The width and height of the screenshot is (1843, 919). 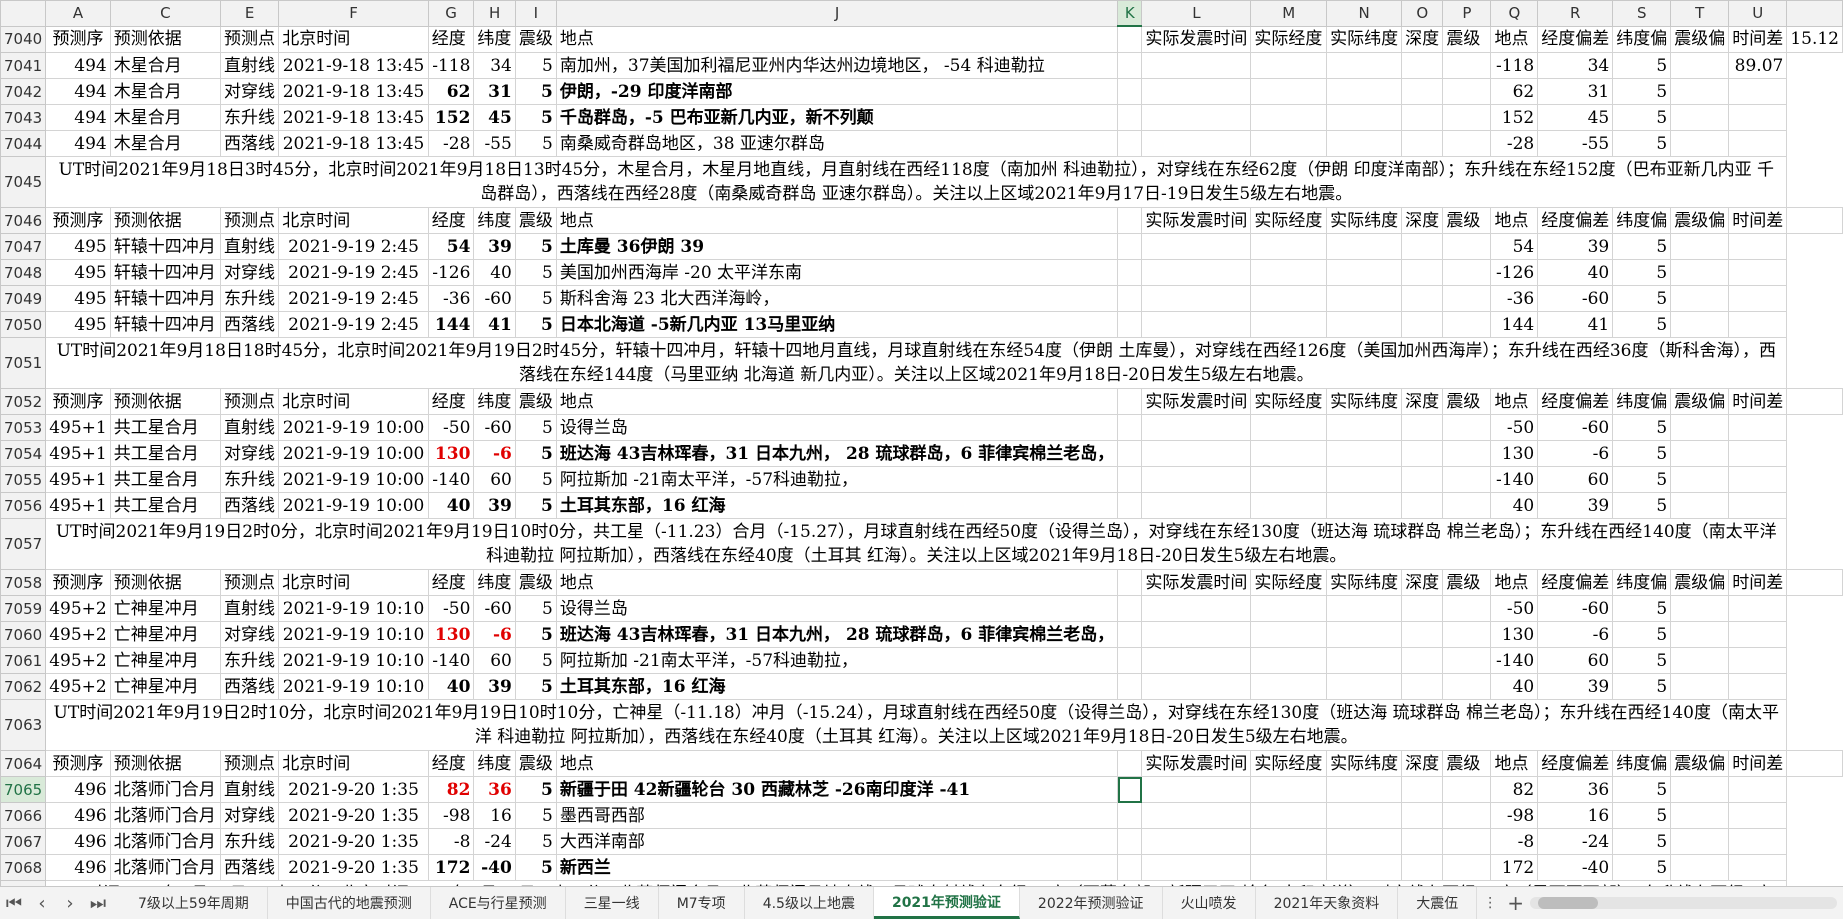 I want to click on column-header: A, so click(x=78, y=13).